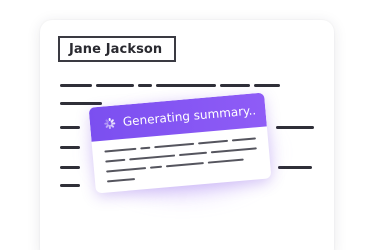 The width and height of the screenshot is (375, 250). What do you see at coordinates (189, 116) in the screenshot?
I see `summary-status-text: Generating summary..` at bounding box center [189, 116].